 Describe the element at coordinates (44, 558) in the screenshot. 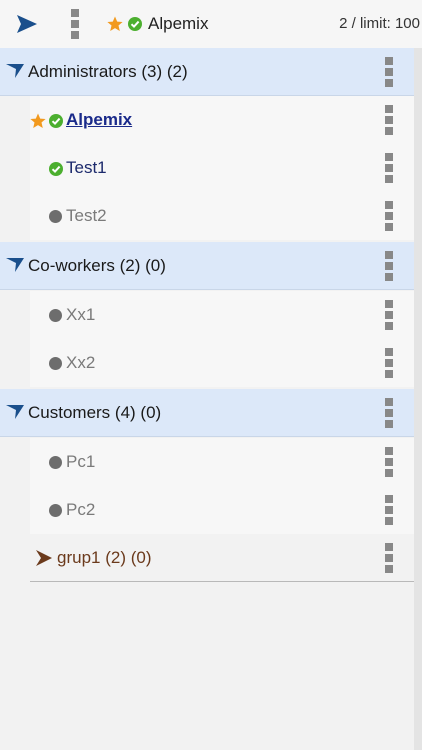

I see `chevron-right-icon` at that location.